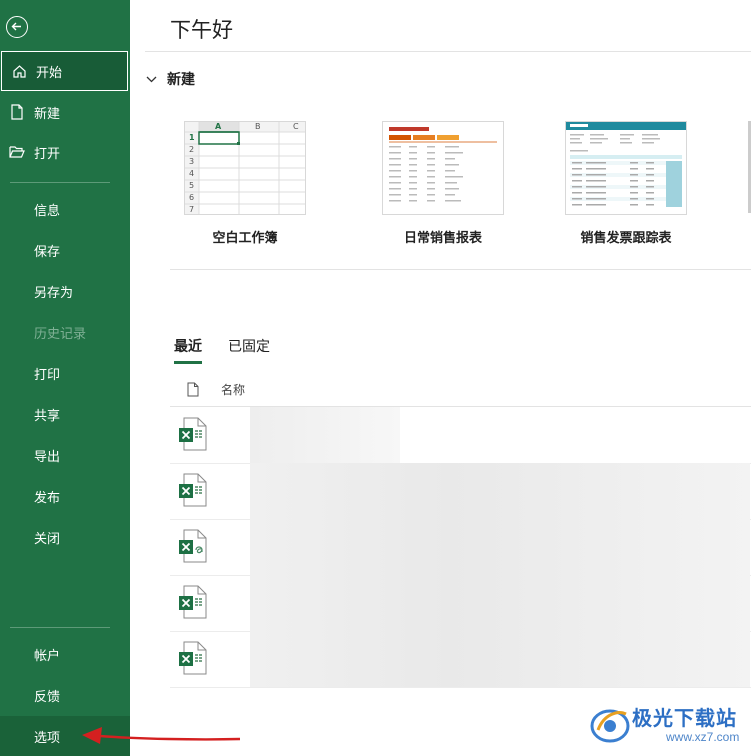 The image size is (751, 756). Describe the element at coordinates (201, 30) in the screenshot. I see `page-title: 下午好` at that location.